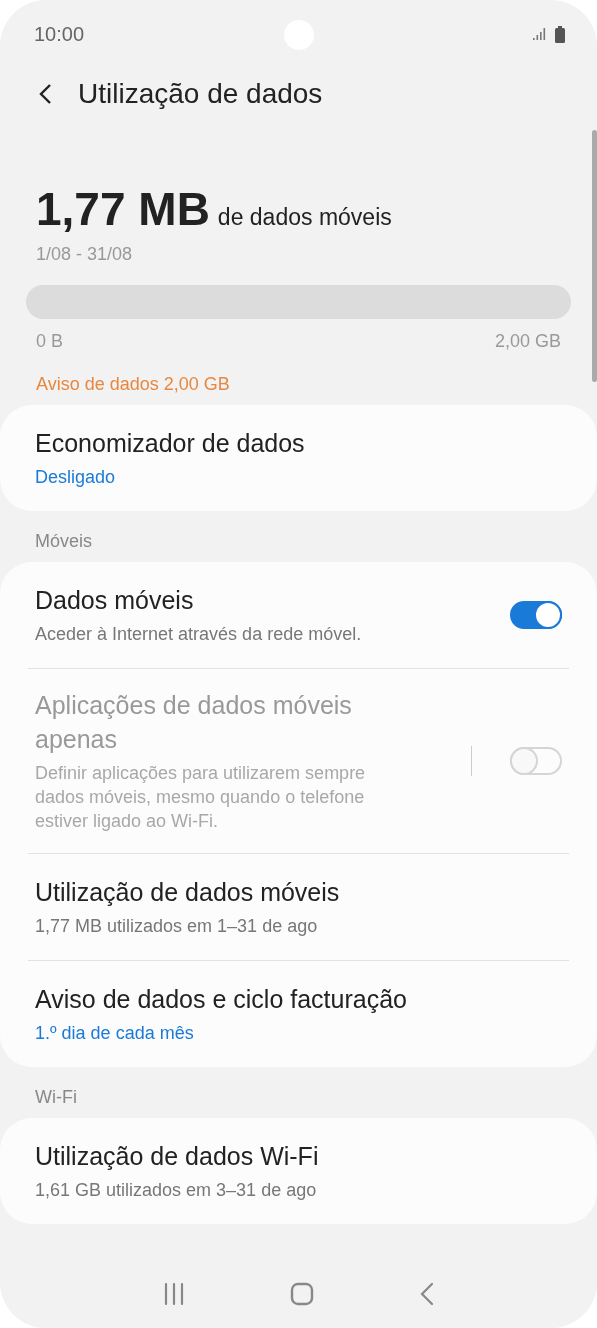 The image size is (597, 1328). I want to click on item-title: Dados móveis, so click(115, 600).